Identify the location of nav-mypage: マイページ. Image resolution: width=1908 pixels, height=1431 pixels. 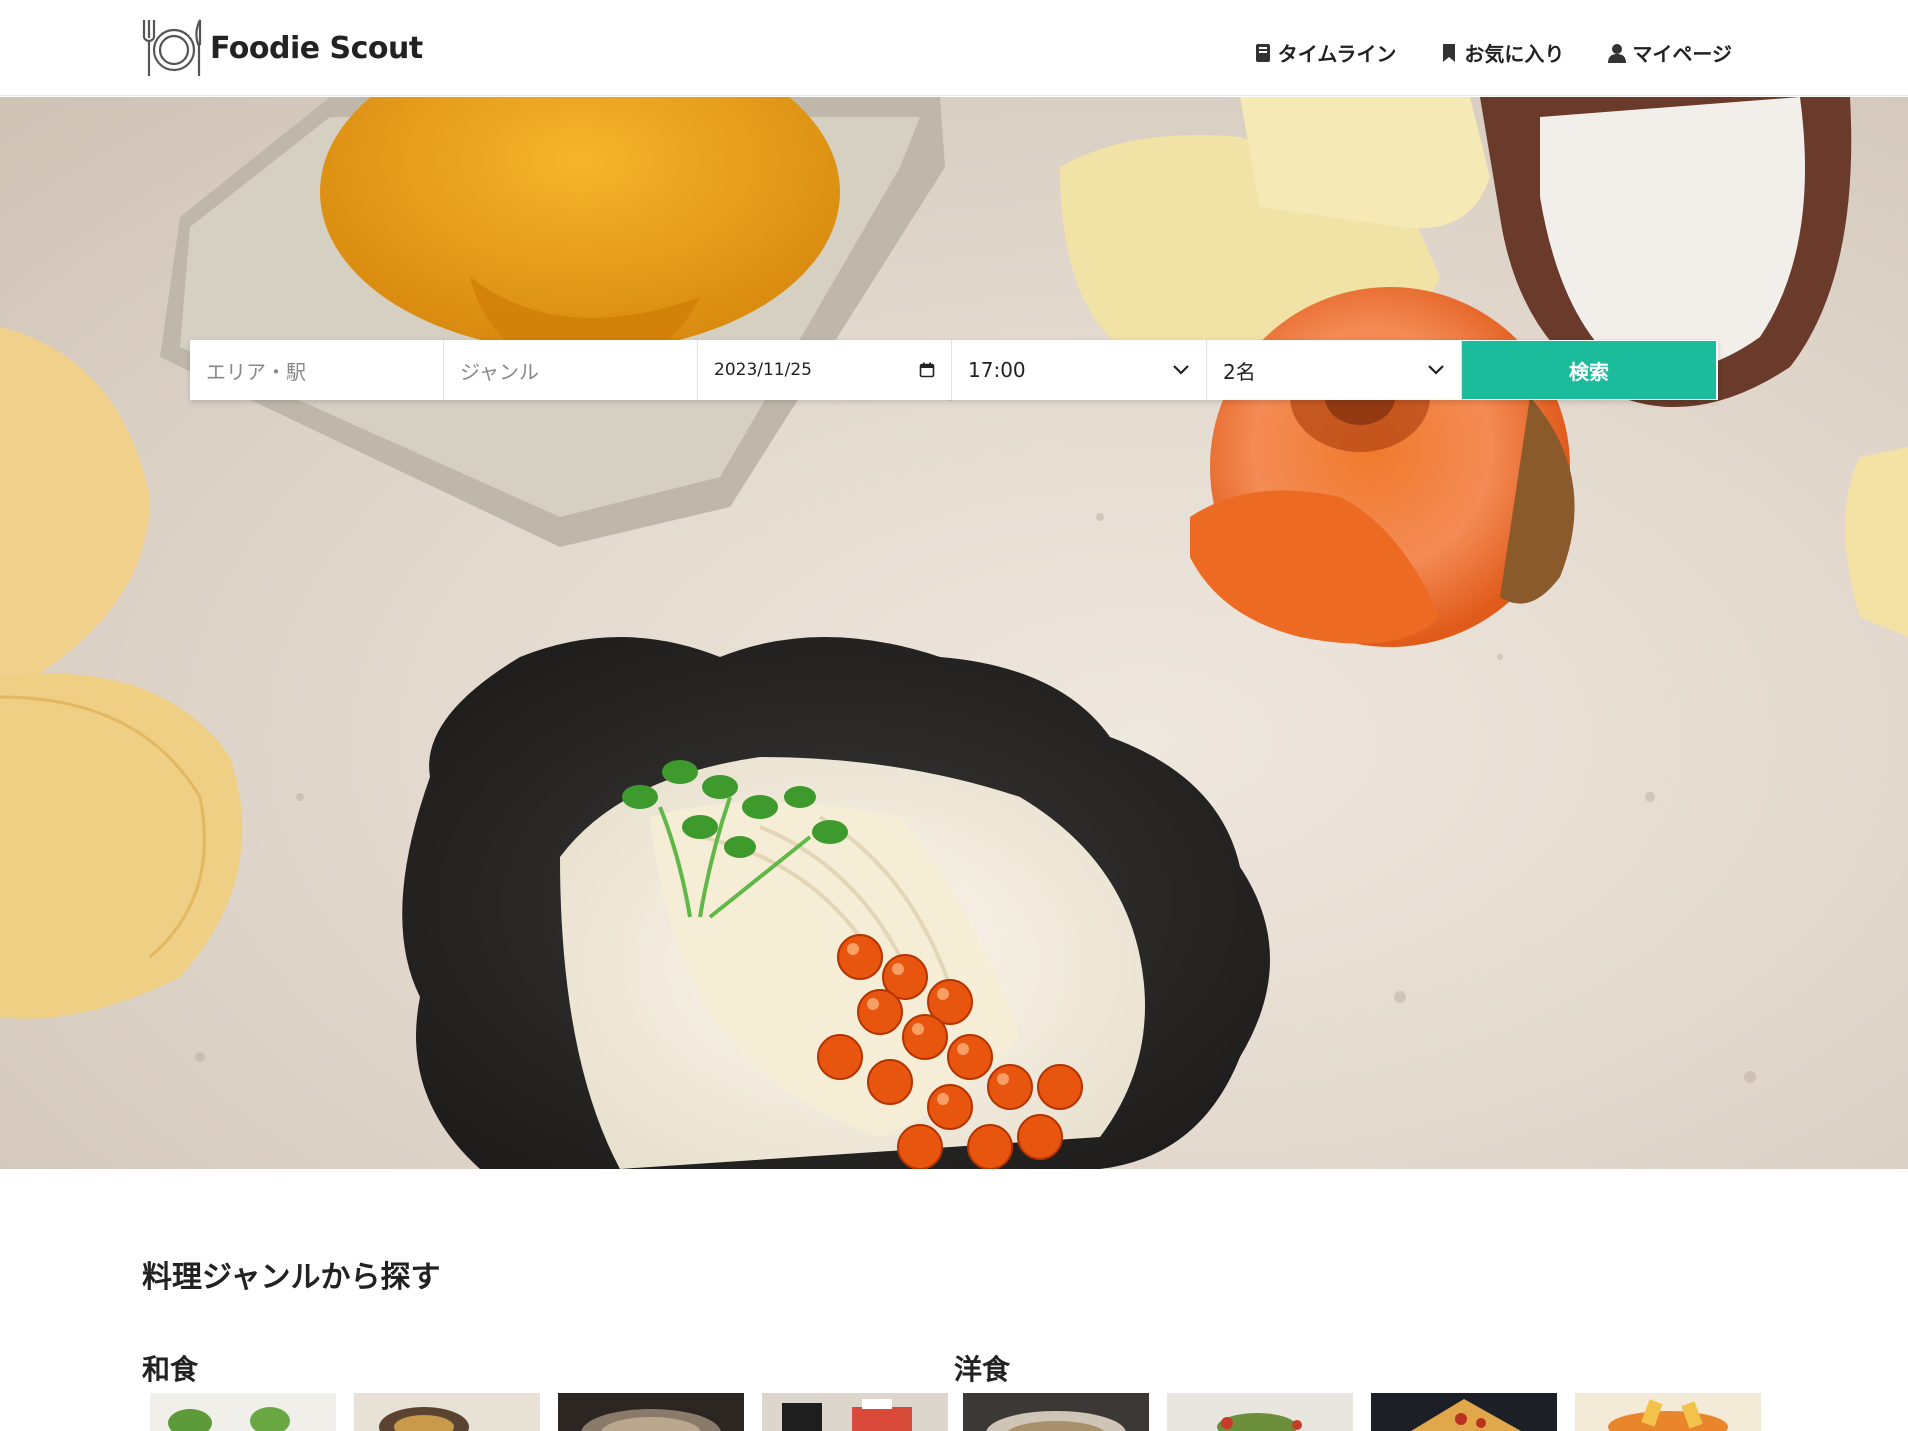
(1670, 52).